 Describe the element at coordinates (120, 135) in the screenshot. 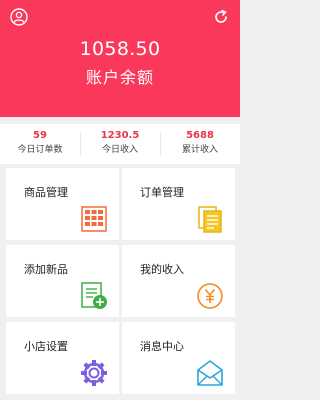

I see `stat-value: 1230.5` at that location.